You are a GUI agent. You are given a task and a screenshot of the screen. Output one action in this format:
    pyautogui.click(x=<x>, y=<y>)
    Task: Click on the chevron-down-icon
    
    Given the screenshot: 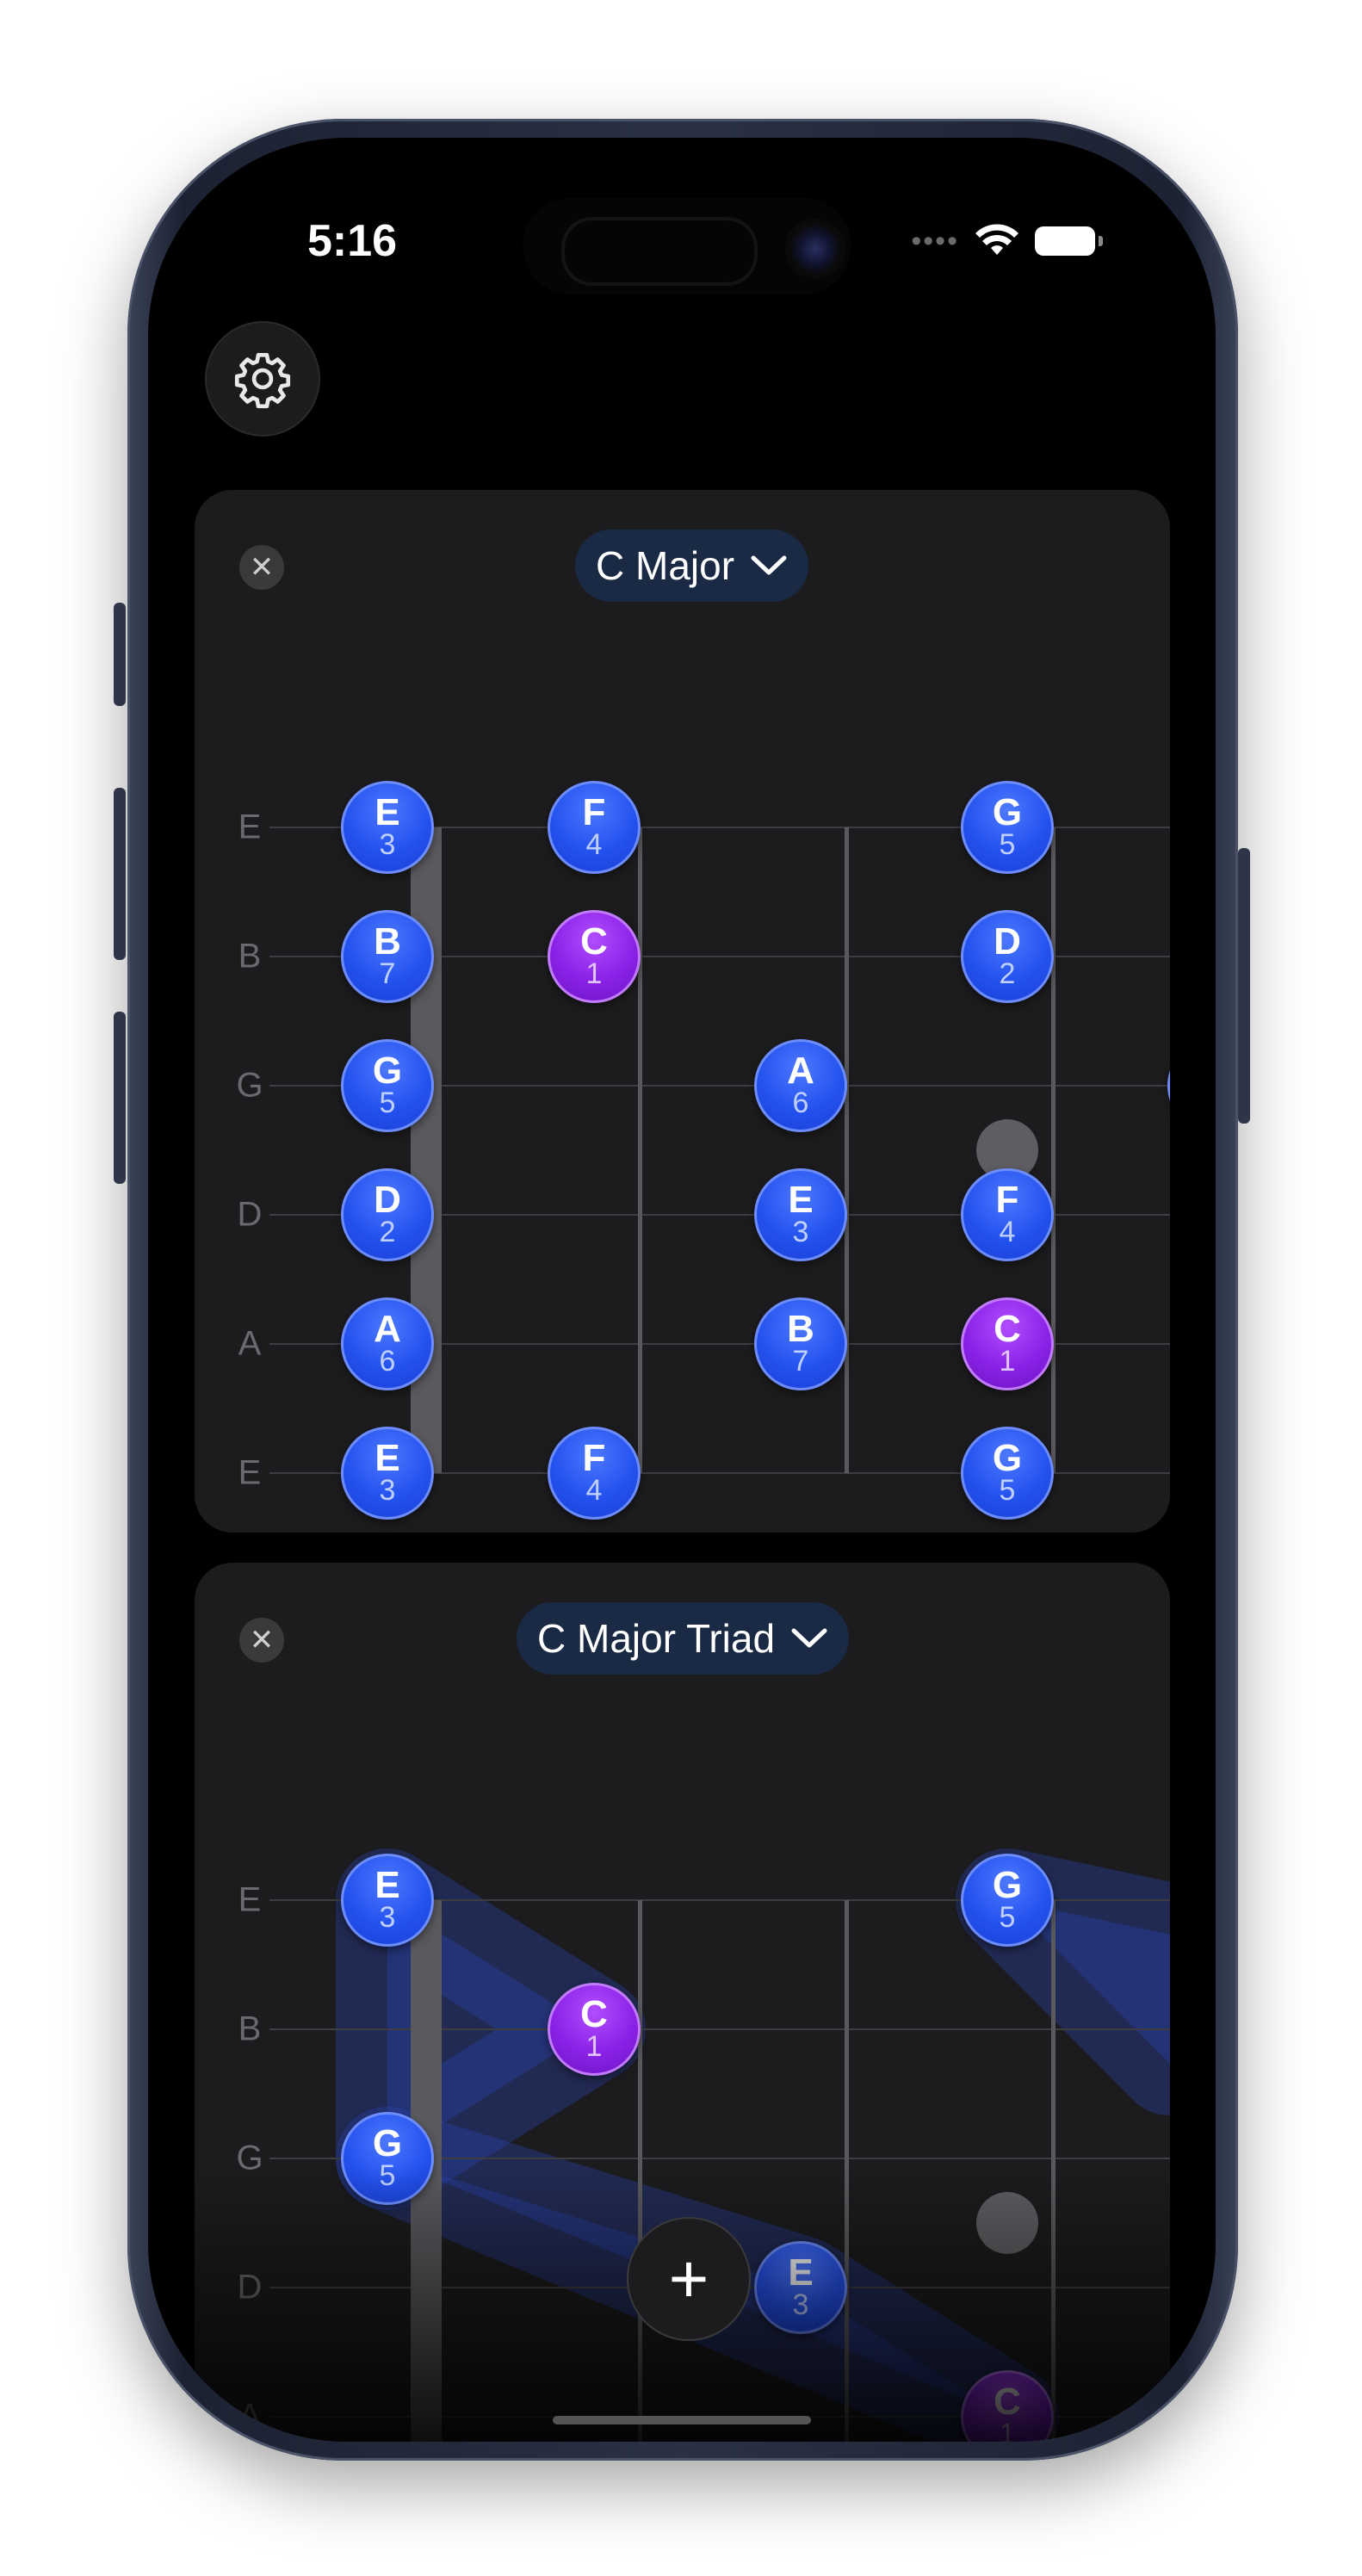 What is the action you would take?
    pyautogui.click(x=769, y=566)
    